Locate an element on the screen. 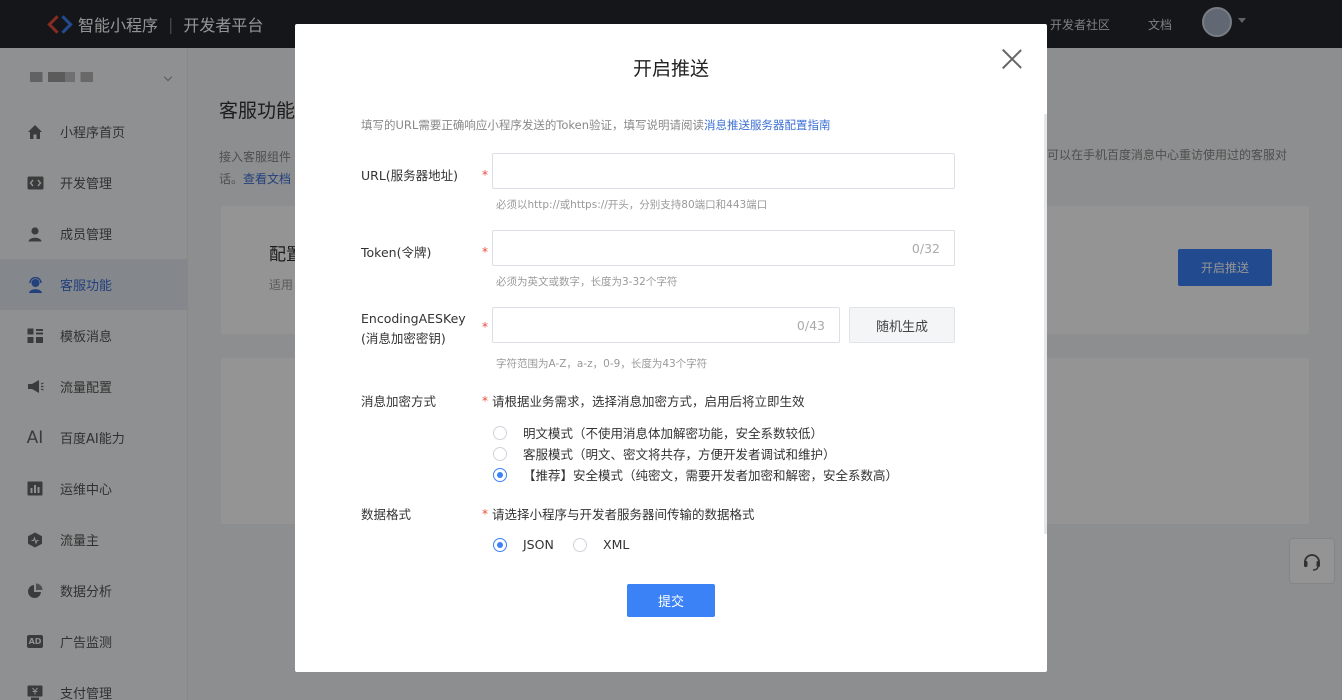  scrollbar is located at coordinates (1045, 324).